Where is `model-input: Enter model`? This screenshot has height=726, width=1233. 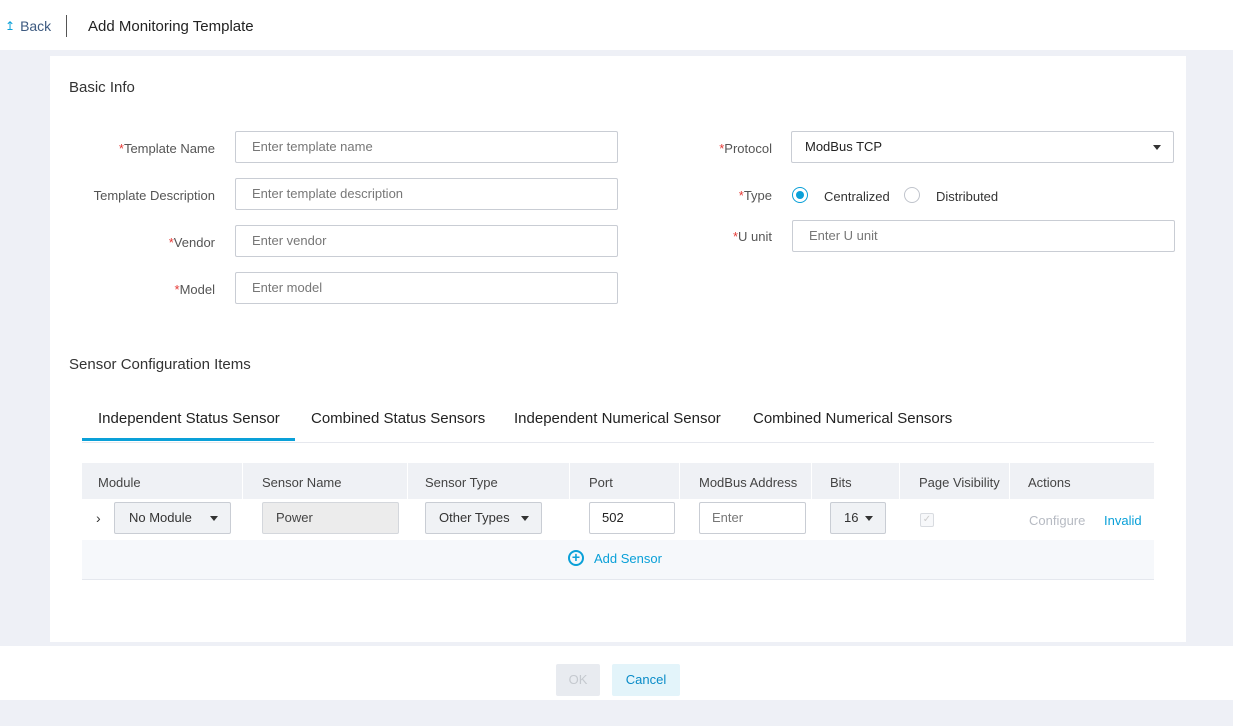
model-input: Enter model is located at coordinates (426, 288).